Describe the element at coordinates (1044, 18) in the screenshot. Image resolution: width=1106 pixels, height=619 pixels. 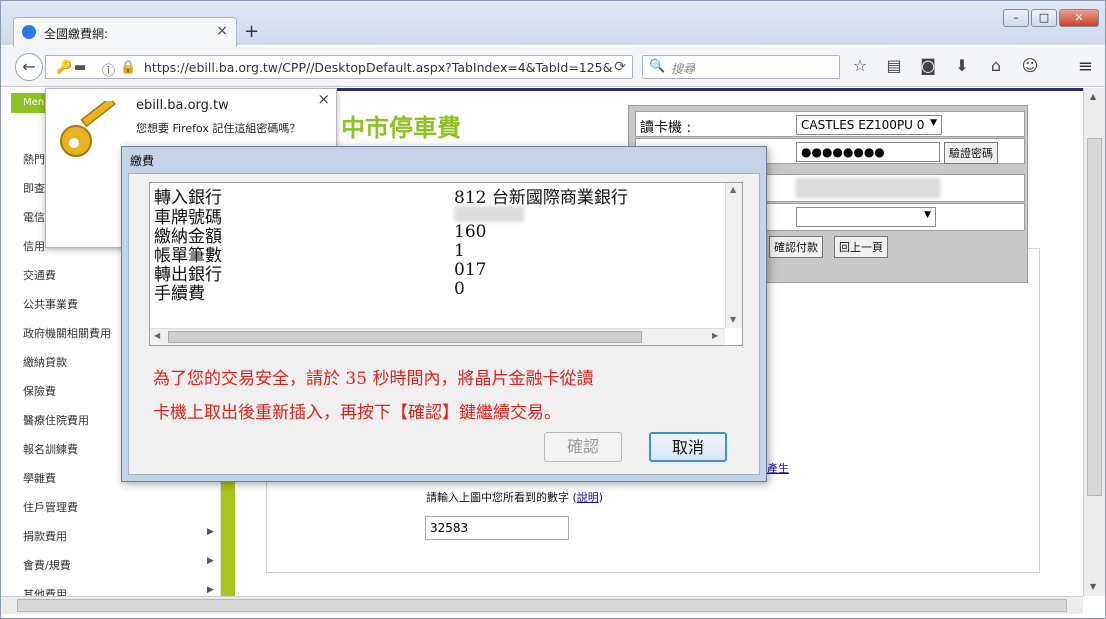
I see `maximize-button: □` at that location.